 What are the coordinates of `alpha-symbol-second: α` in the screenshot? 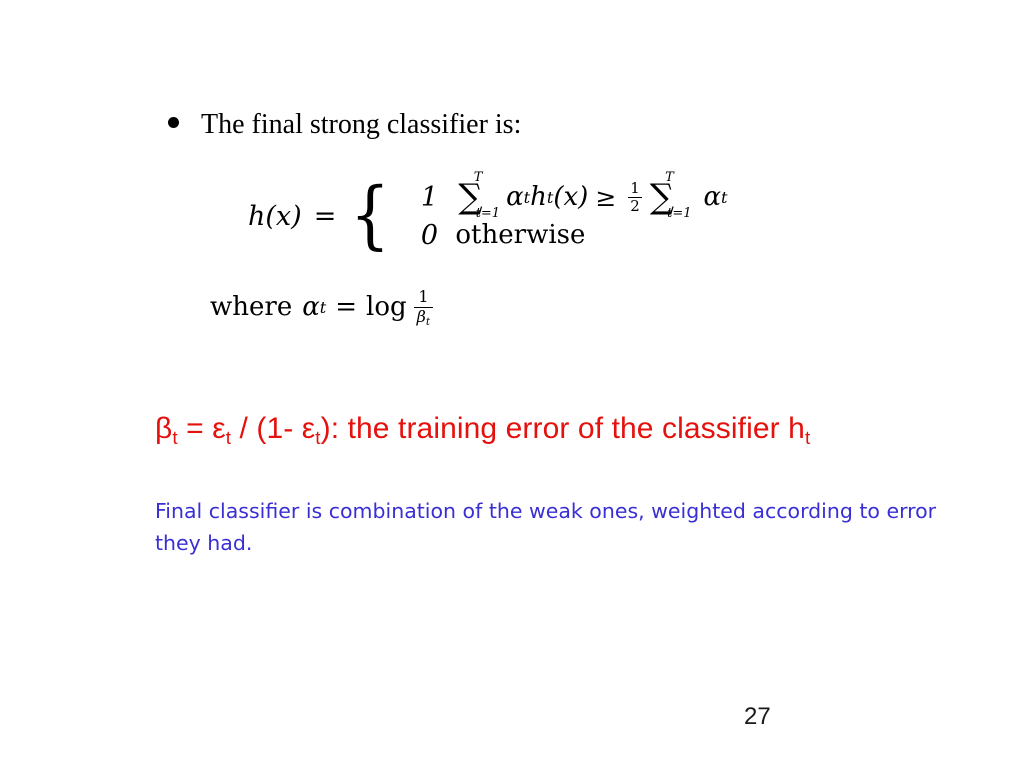 It's located at (712, 197).